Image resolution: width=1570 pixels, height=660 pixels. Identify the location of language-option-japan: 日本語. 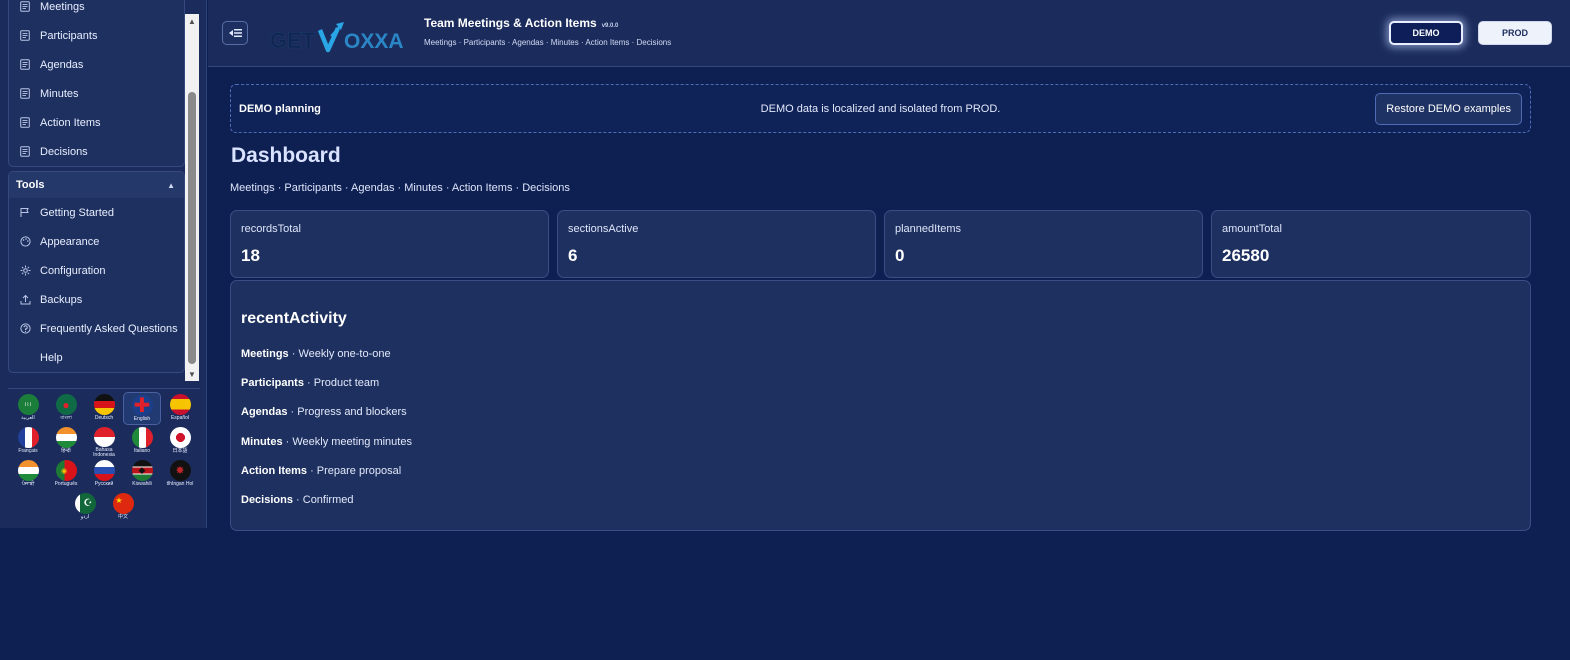
(180, 441).